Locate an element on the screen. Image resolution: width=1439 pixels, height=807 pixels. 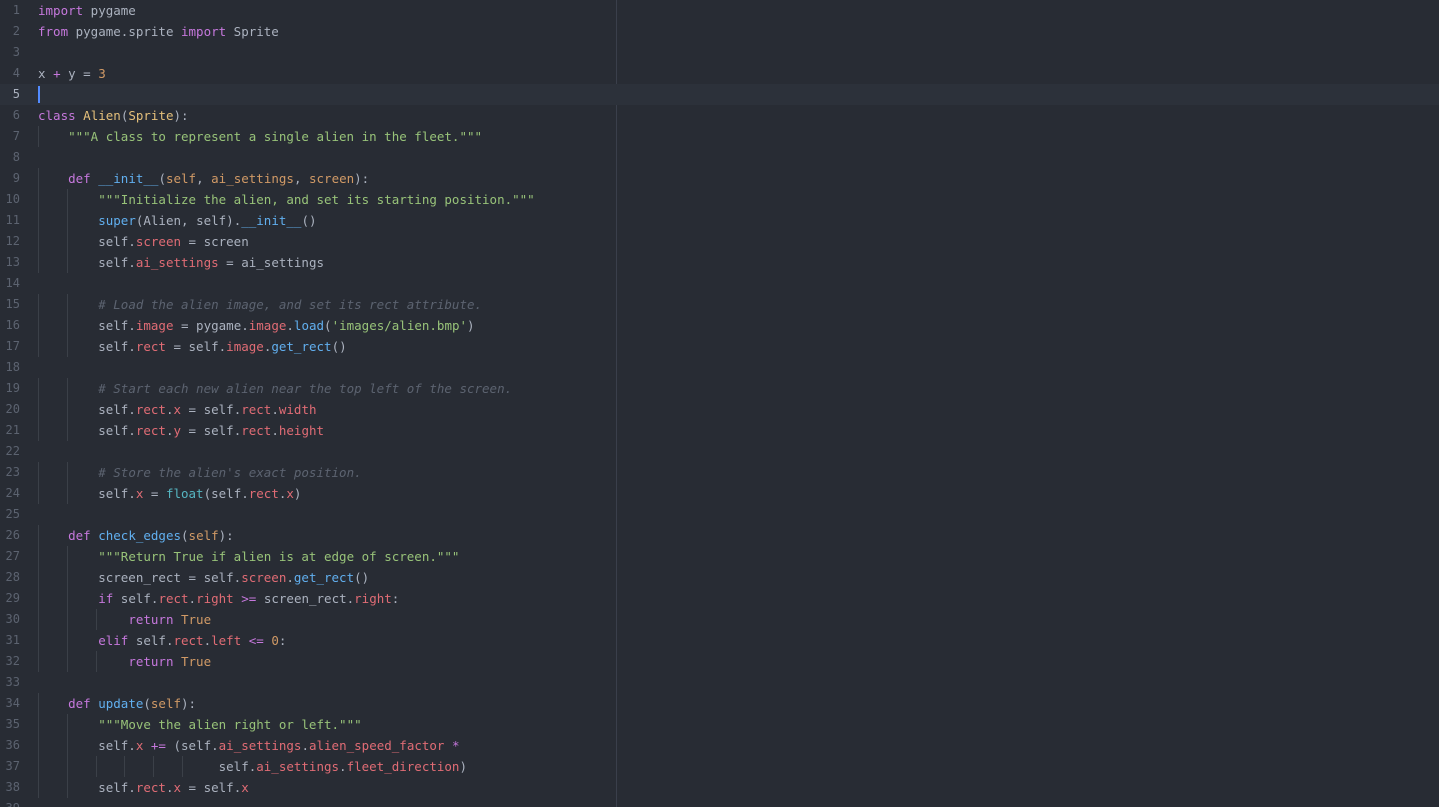
code-token: . is located at coordinates (192, 598).